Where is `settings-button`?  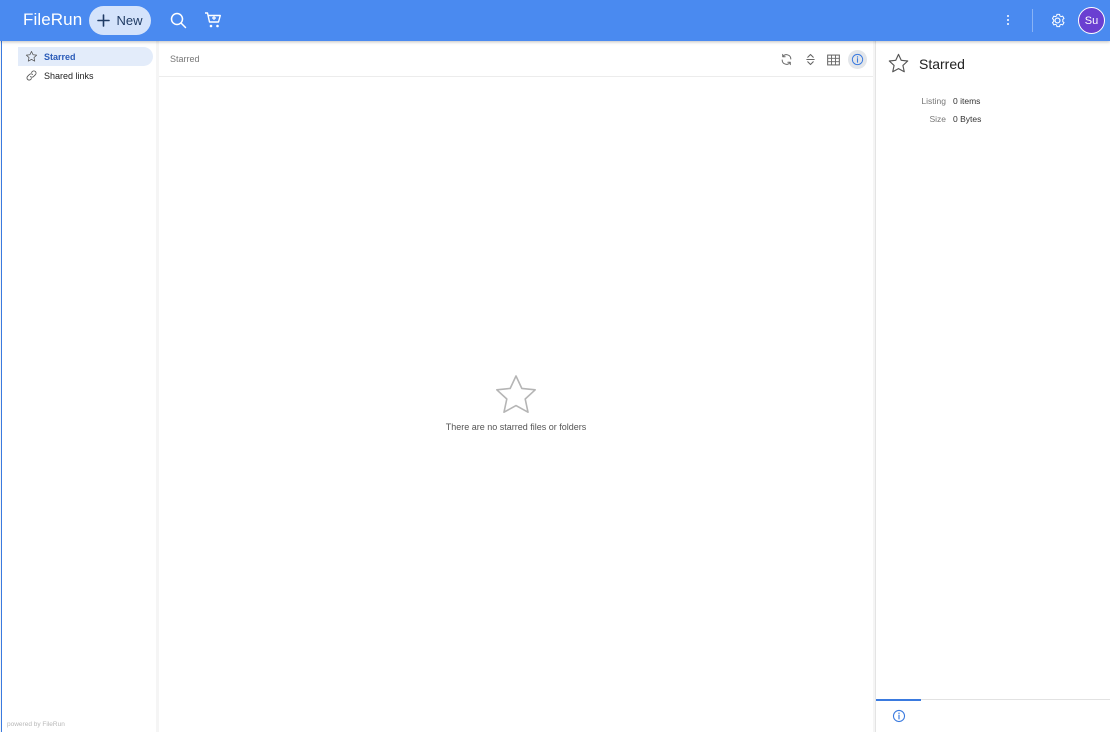
settings-button is located at coordinates (1057, 20).